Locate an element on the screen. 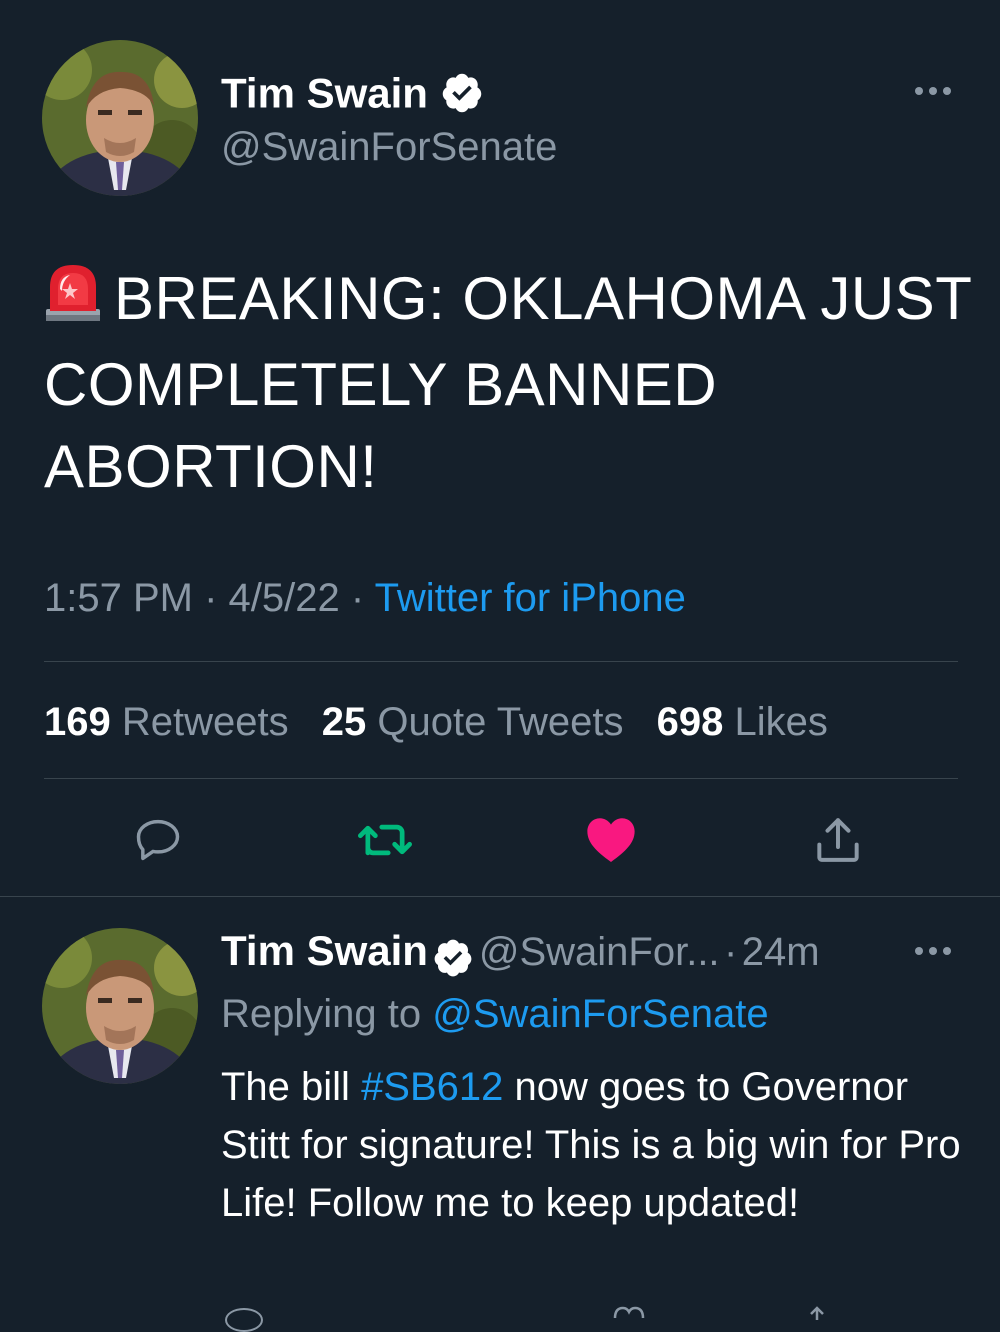 This screenshot has width=1000, height=1332. retweet-icon is located at coordinates (385, 840).